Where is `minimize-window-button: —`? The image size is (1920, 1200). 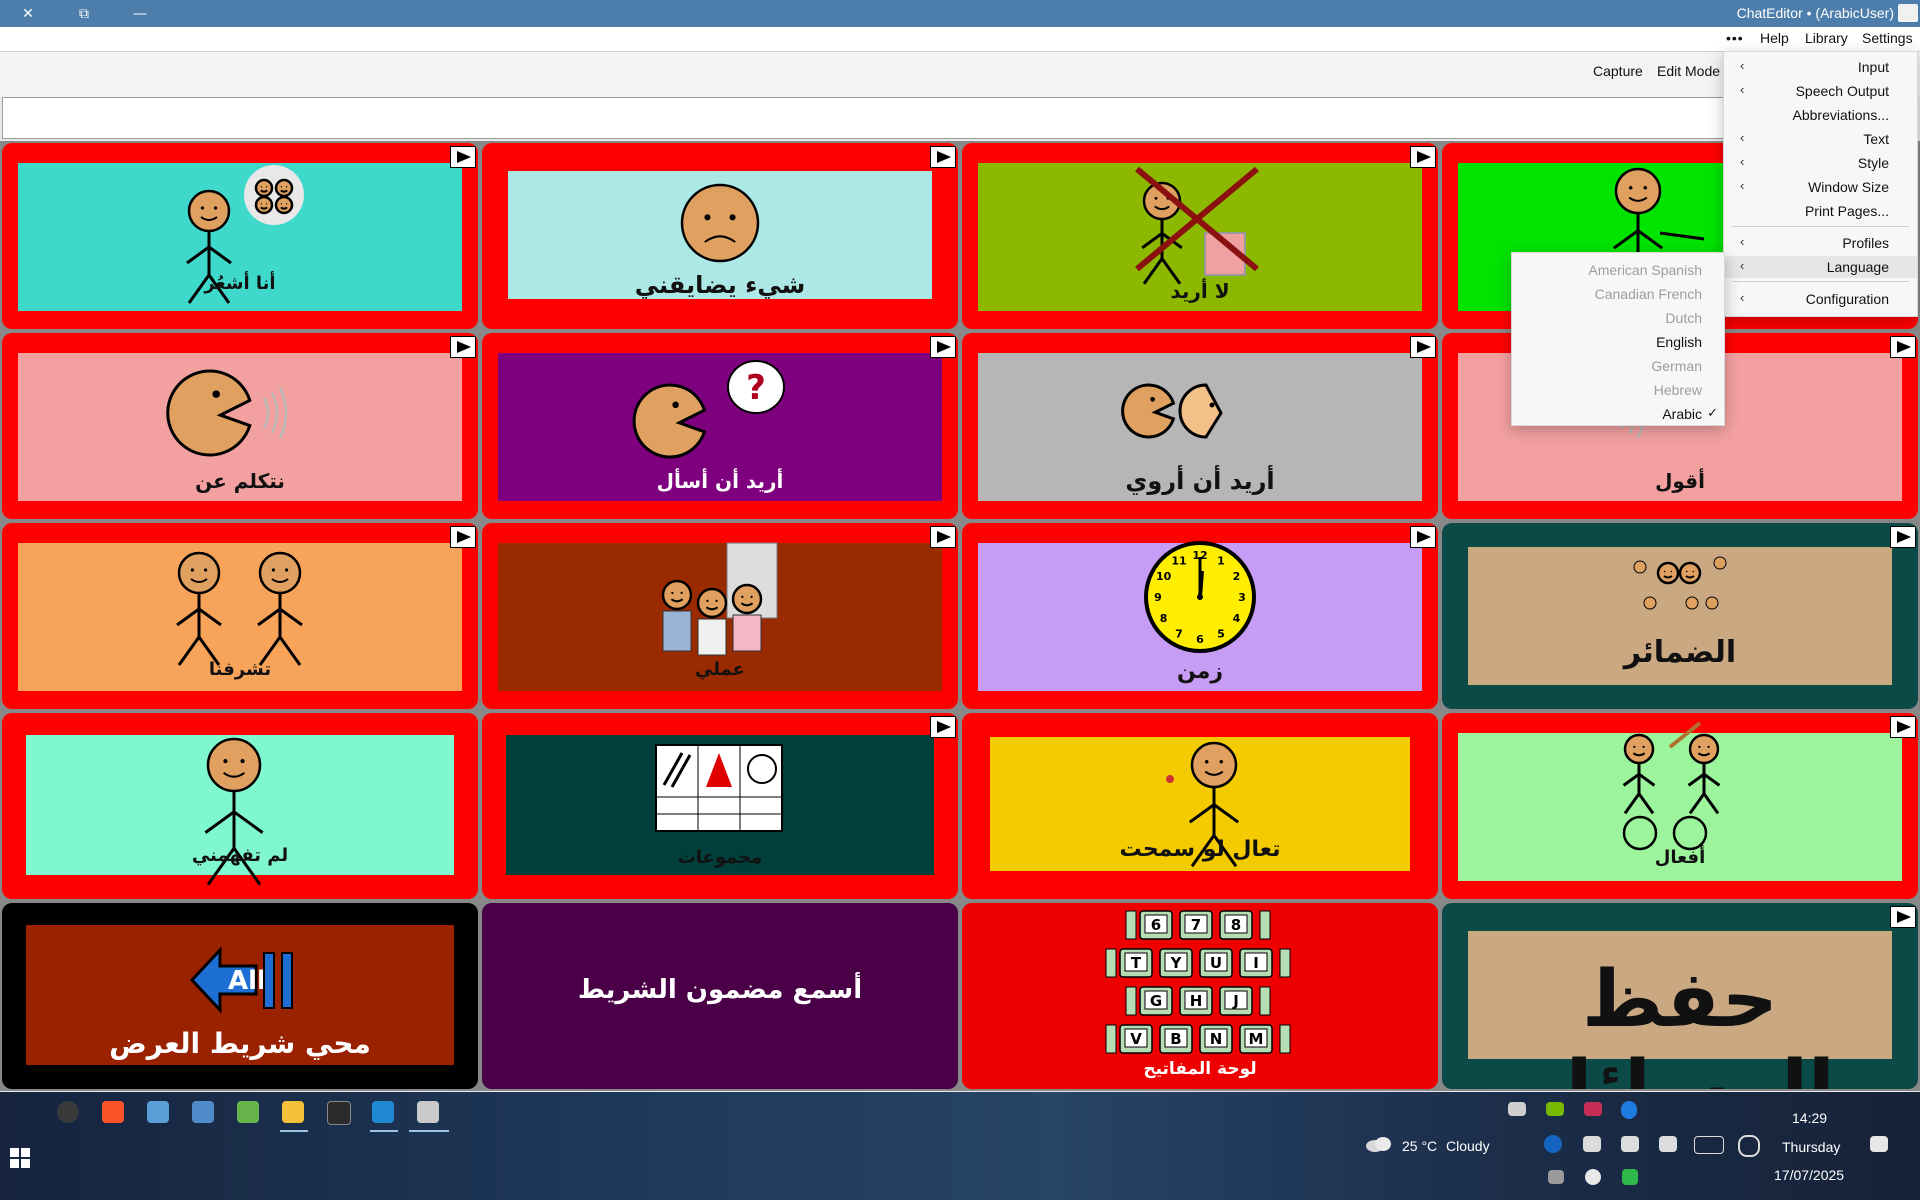
minimize-window-button: — is located at coordinates (140, 13).